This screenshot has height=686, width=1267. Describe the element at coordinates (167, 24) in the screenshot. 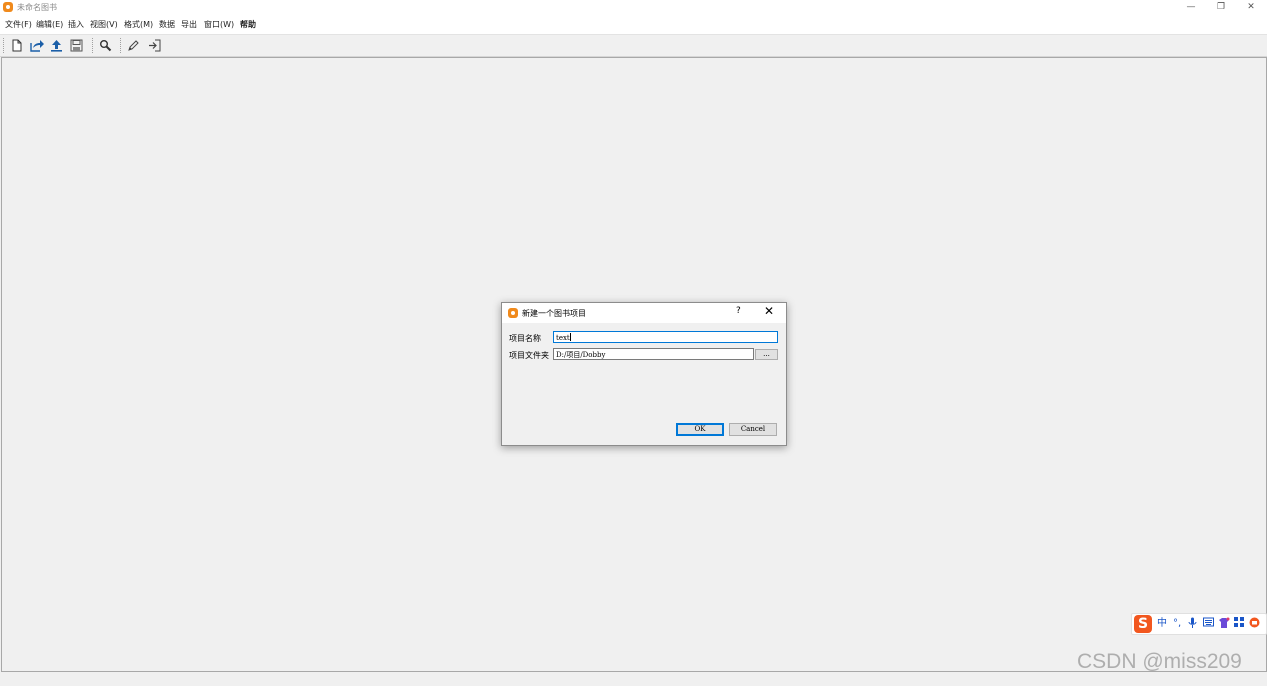

I see `menu-data: 数据` at that location.